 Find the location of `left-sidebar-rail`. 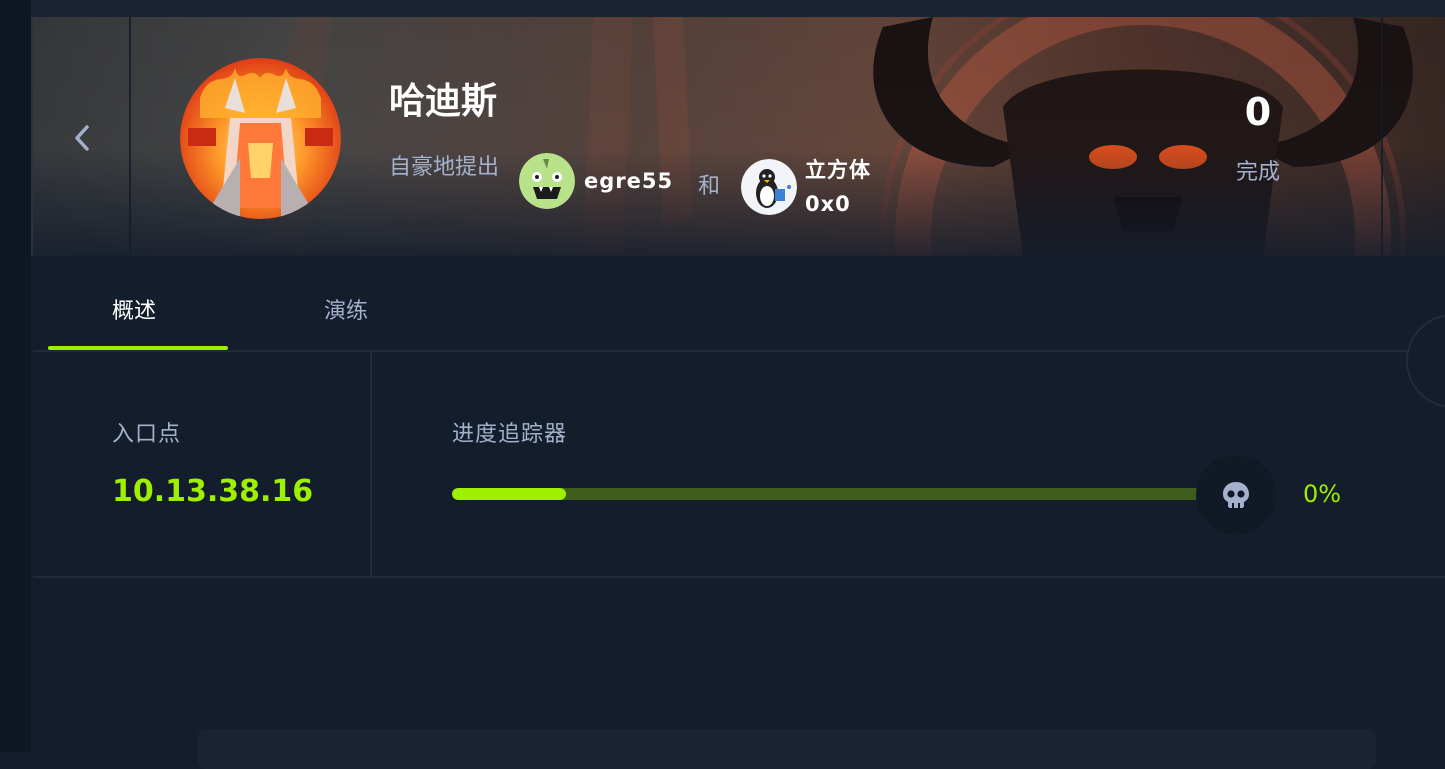

left-sidebar-rail is located at coordinates (15, 376).